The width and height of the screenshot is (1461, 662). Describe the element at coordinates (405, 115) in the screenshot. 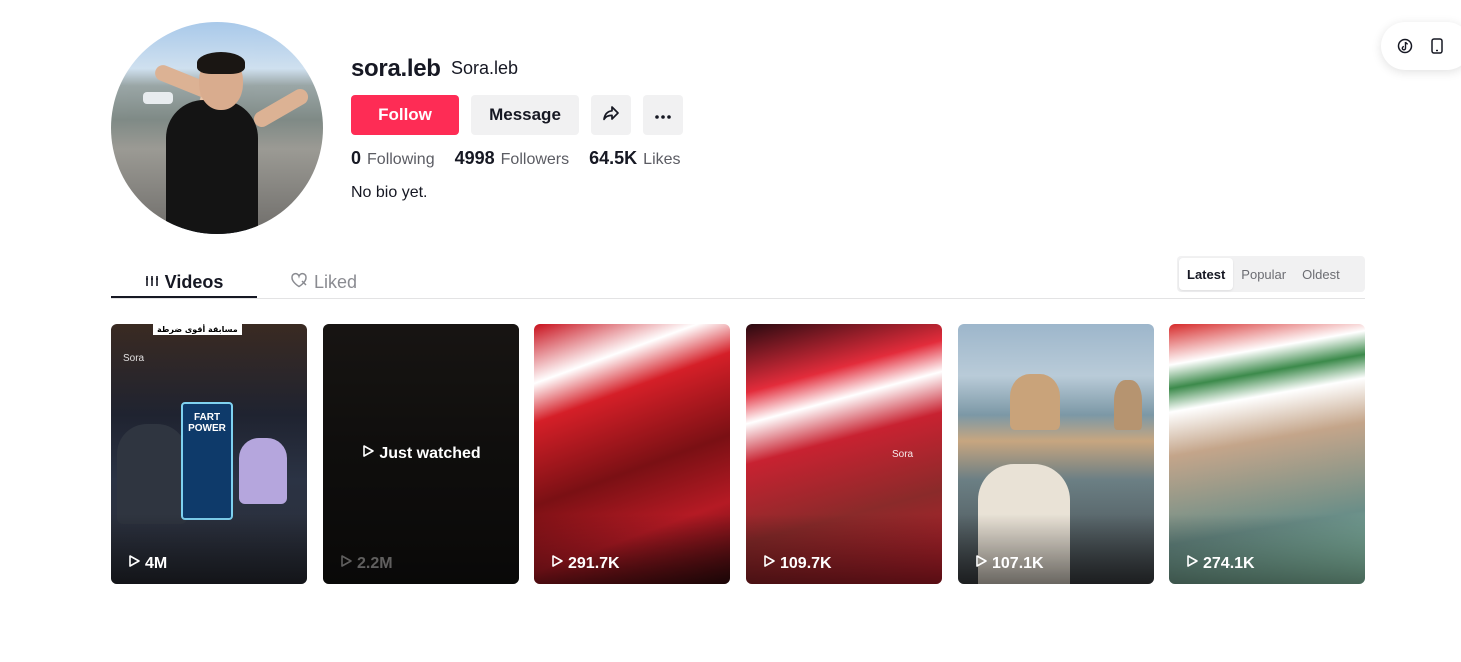

I see `follow-button: Follow` at that location.